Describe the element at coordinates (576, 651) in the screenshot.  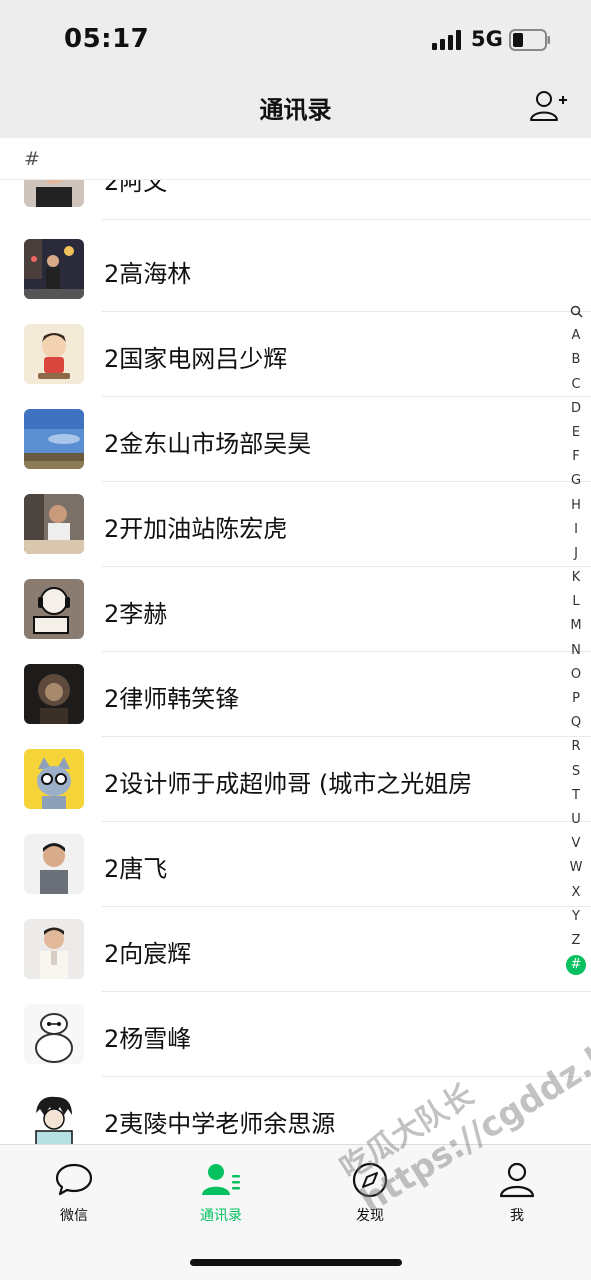
I see `index-letter: N` at that location.